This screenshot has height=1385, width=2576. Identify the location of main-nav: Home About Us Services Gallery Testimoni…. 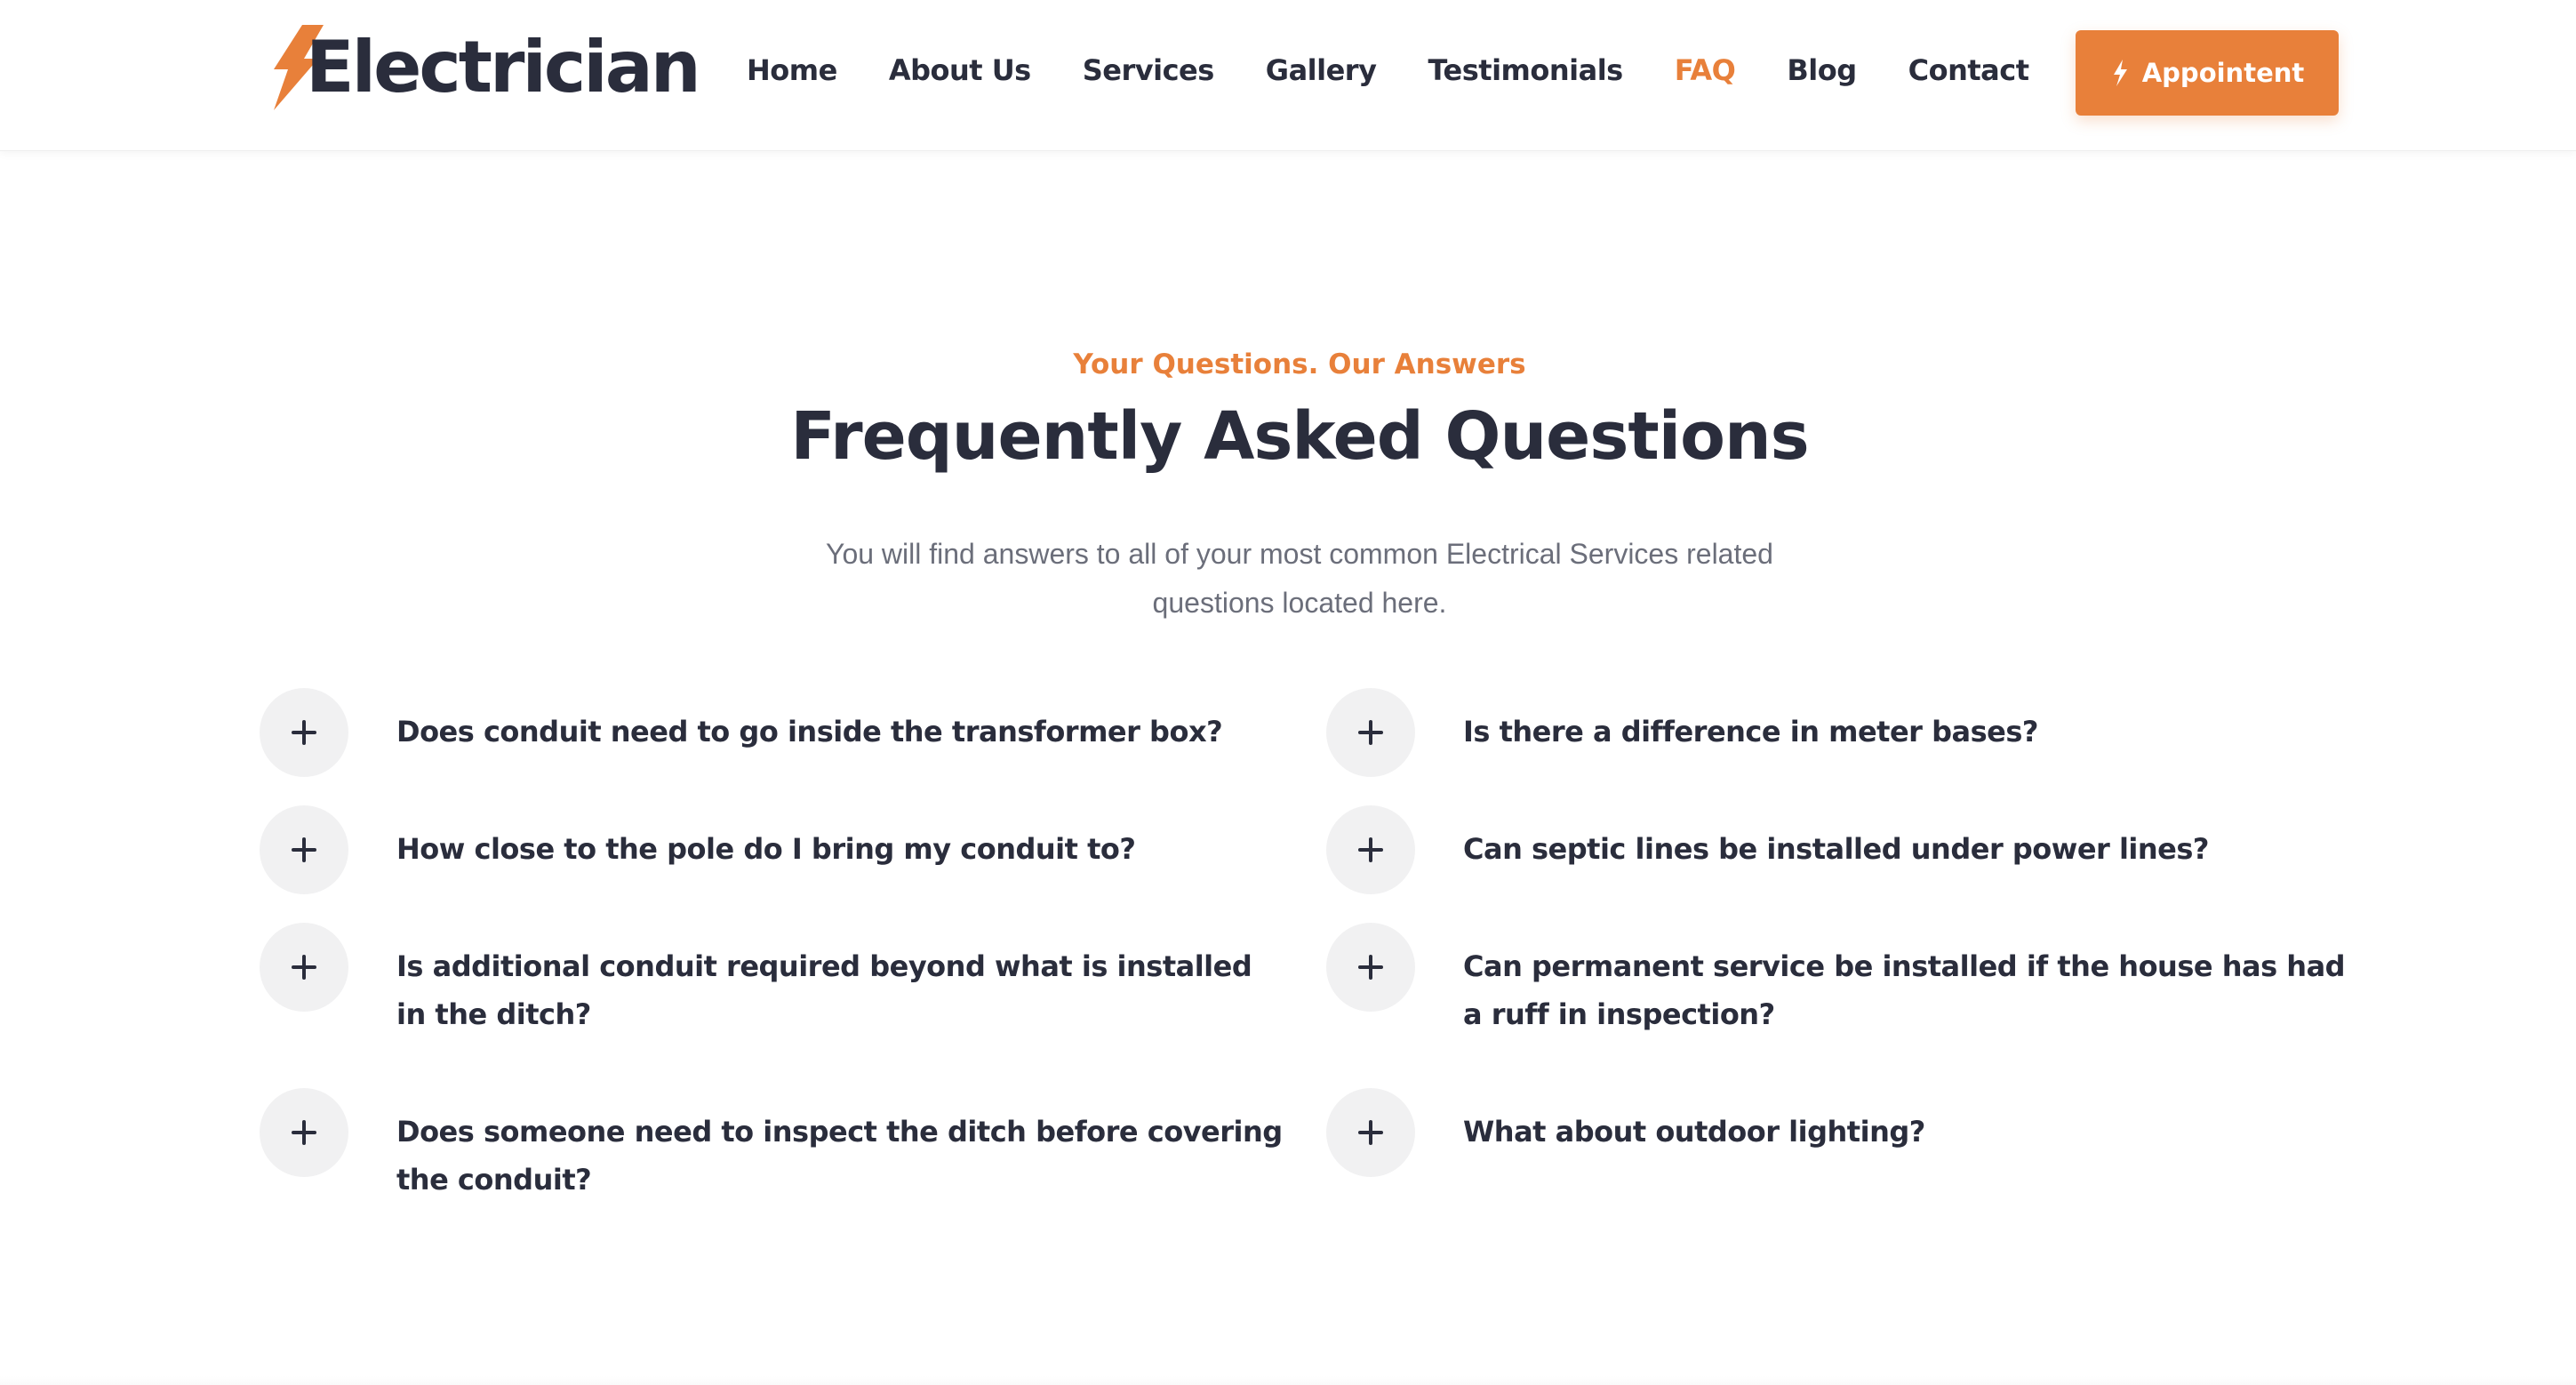
(1388, 70).